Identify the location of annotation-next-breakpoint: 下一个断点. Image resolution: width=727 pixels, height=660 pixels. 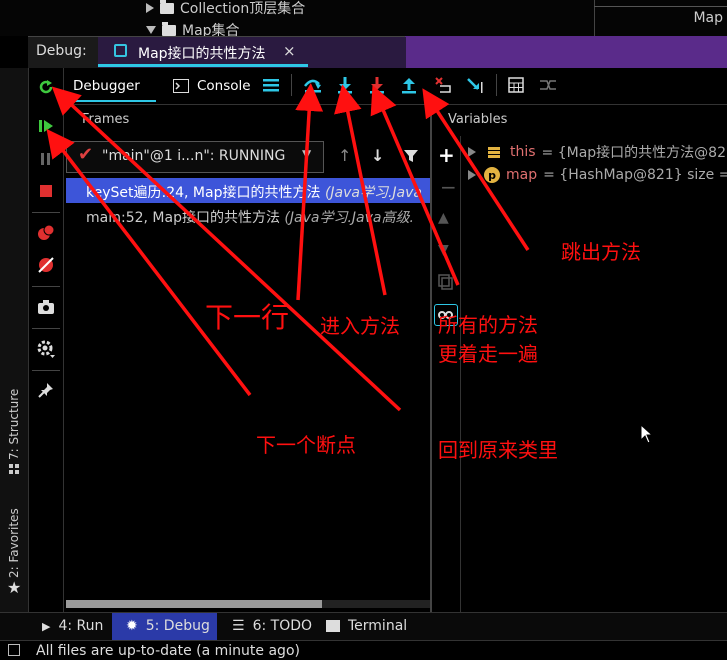
(306, 445).